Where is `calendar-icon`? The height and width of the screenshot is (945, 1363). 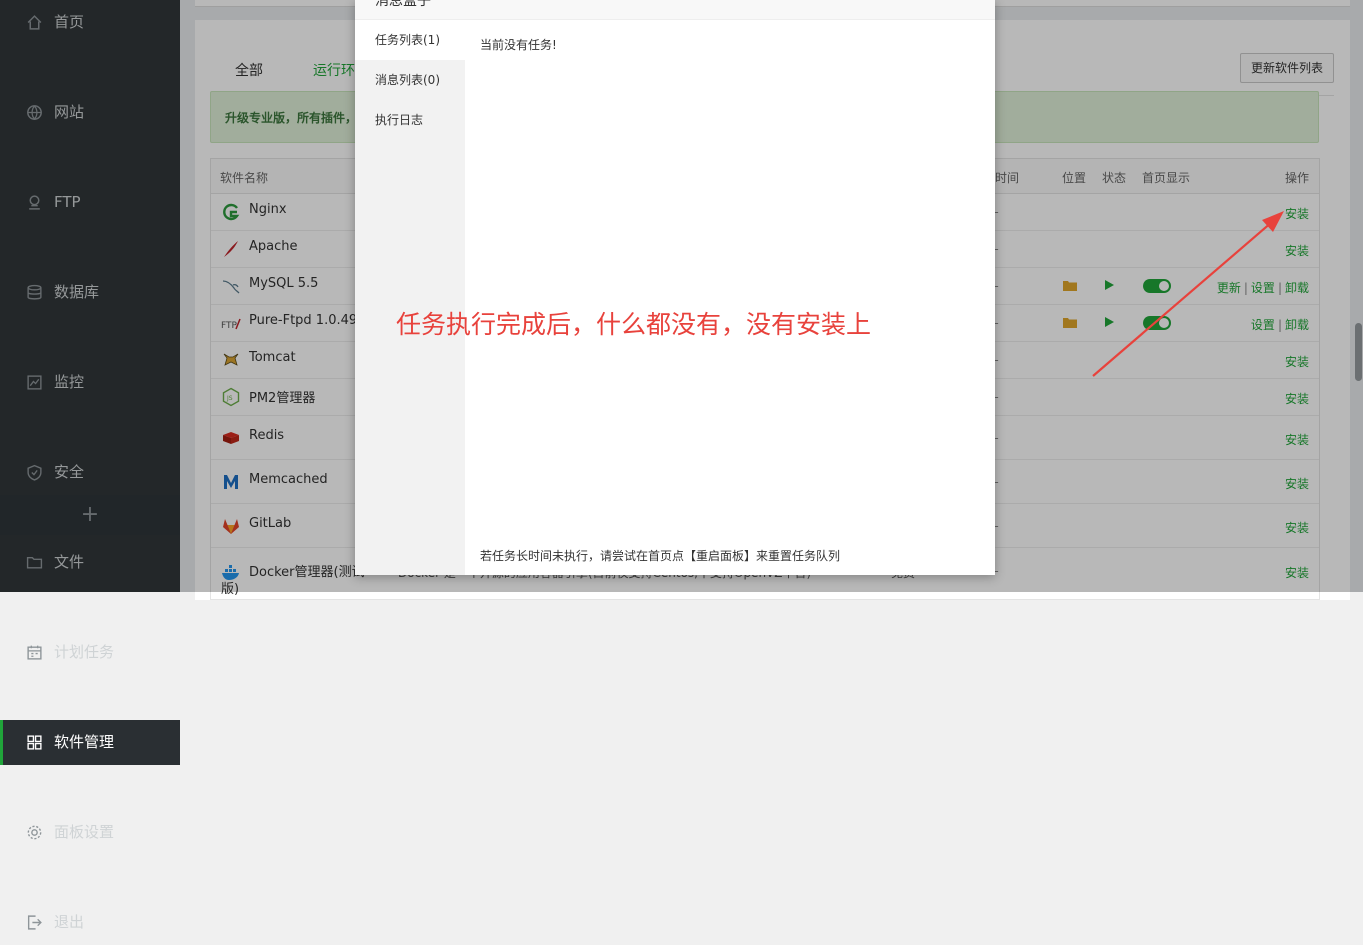 calendar-icon is located at coordinates (34, 652).